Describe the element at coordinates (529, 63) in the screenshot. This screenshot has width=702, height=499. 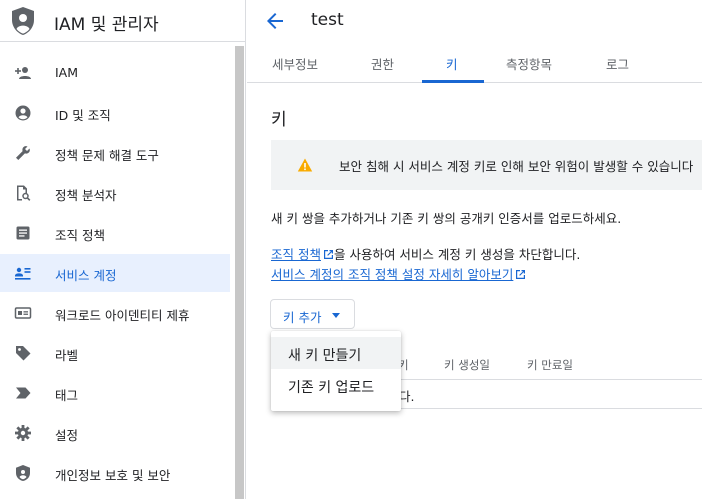
I see `tab-metrics: 측정항목` at that location.